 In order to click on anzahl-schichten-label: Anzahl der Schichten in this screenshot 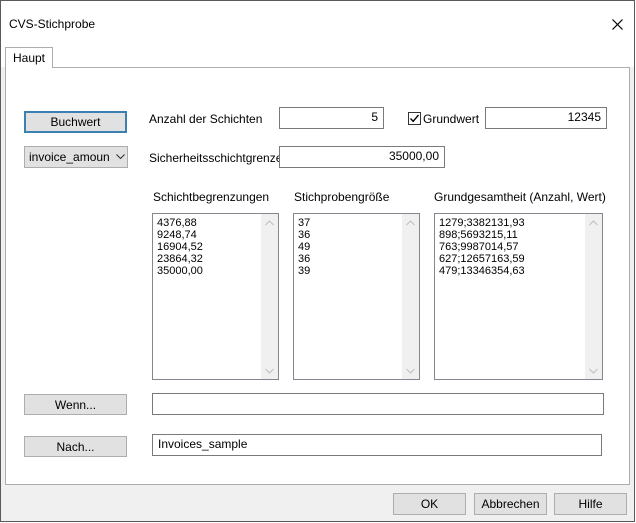, I will do `click(206, 119)`.